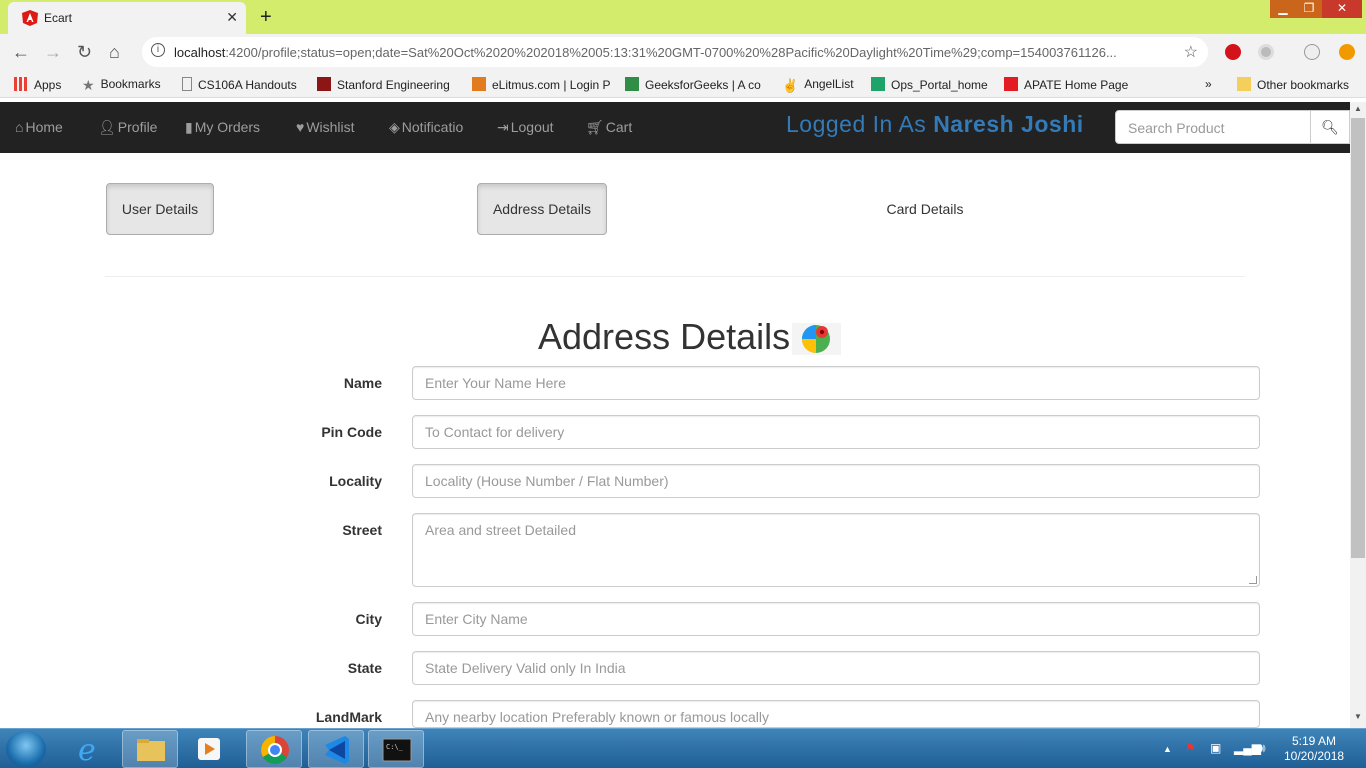 The width and height of the screenshot is (1366, 768). Describe the element at coordinates (222, 127) in the screenshot. I see `nav-my-orders: ▮ My Orders` at that location.